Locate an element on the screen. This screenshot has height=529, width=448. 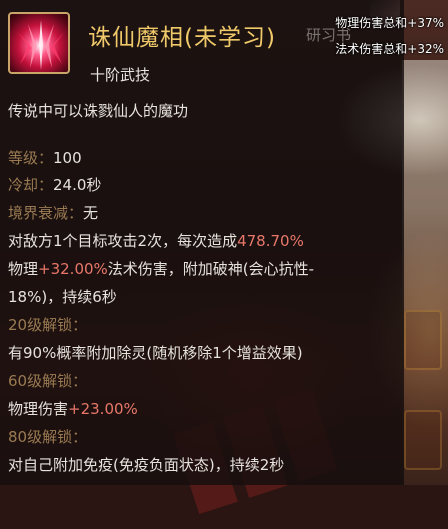
unlock-60-text: 物理伤害+23.00% is located at coordinates (73, 409).